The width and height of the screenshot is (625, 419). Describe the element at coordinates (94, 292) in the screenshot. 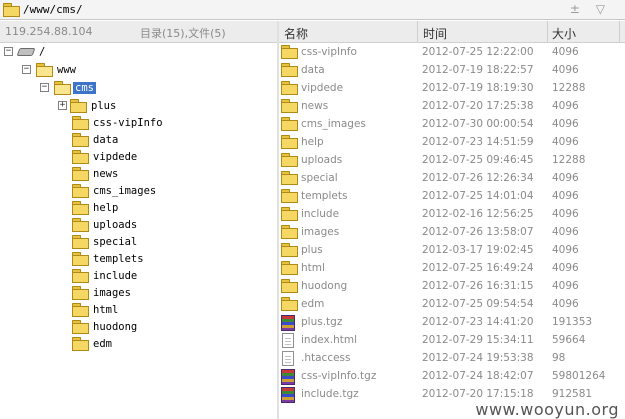

I see `tree-node-images: images` at that location.